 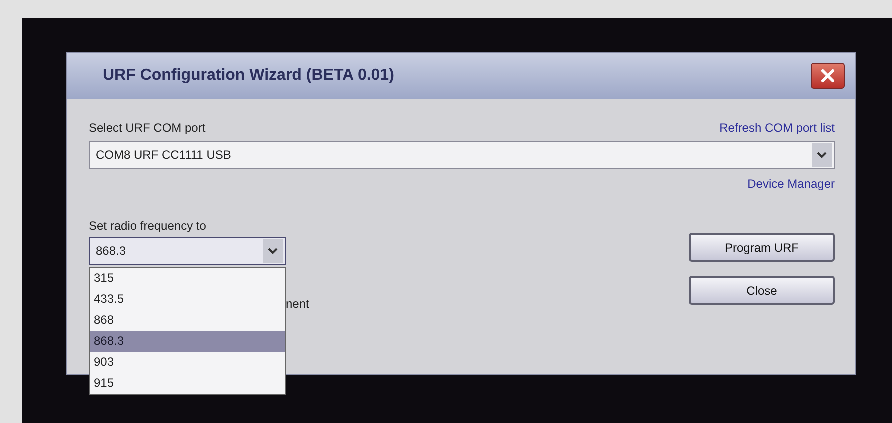 I want to click on com-port-label: Select URF COM port, so click(x=147, y=128).